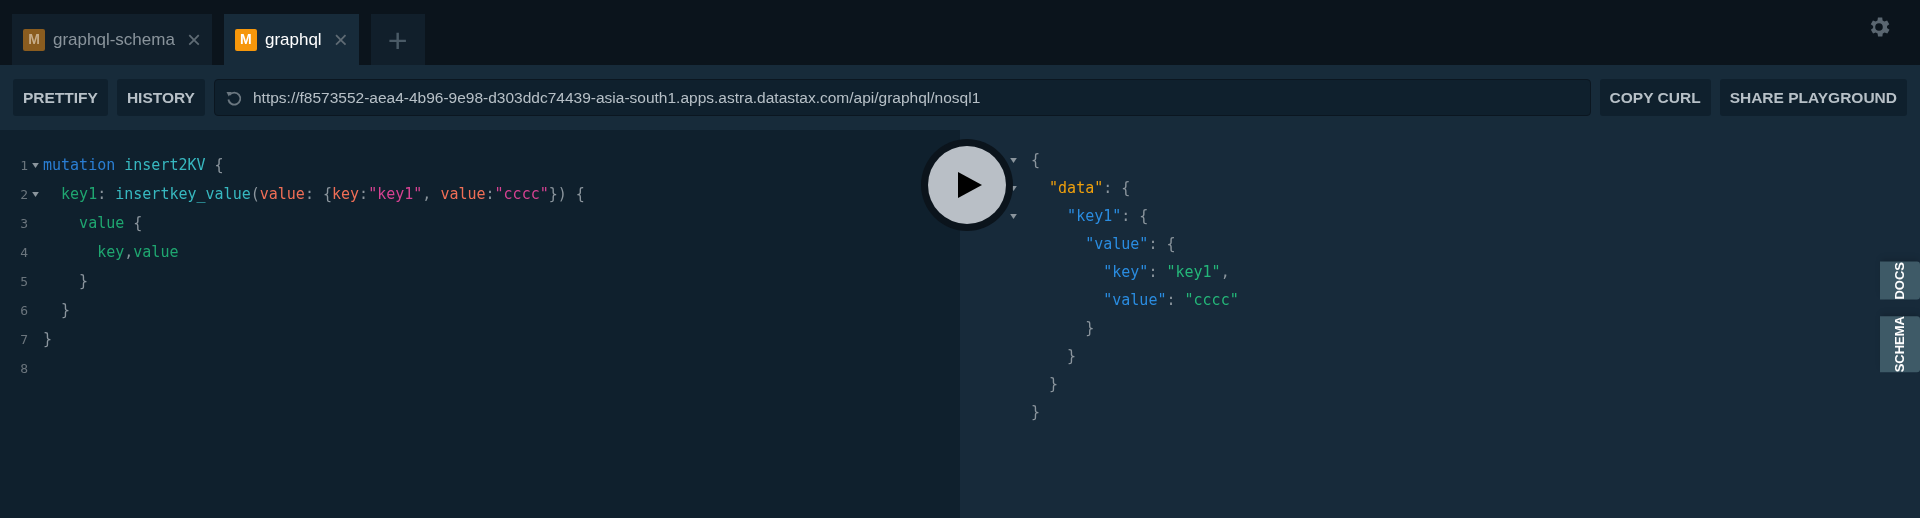 The image size is (1920, 518). Describe the element at coordinates (23, 194) in the screenshot. I see `line-number: 2` at that location.